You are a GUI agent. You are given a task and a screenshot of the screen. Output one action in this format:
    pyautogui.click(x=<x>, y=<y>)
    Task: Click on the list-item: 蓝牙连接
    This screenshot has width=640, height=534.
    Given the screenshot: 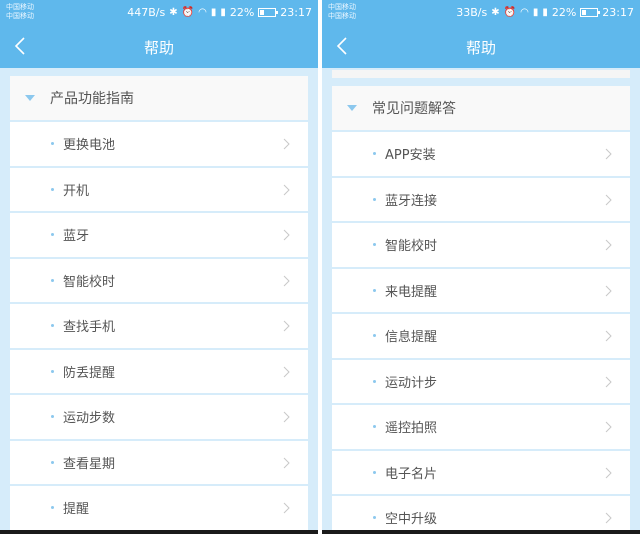 What is the action you would take?
    pyautogui.click(x=481, y=199)
    